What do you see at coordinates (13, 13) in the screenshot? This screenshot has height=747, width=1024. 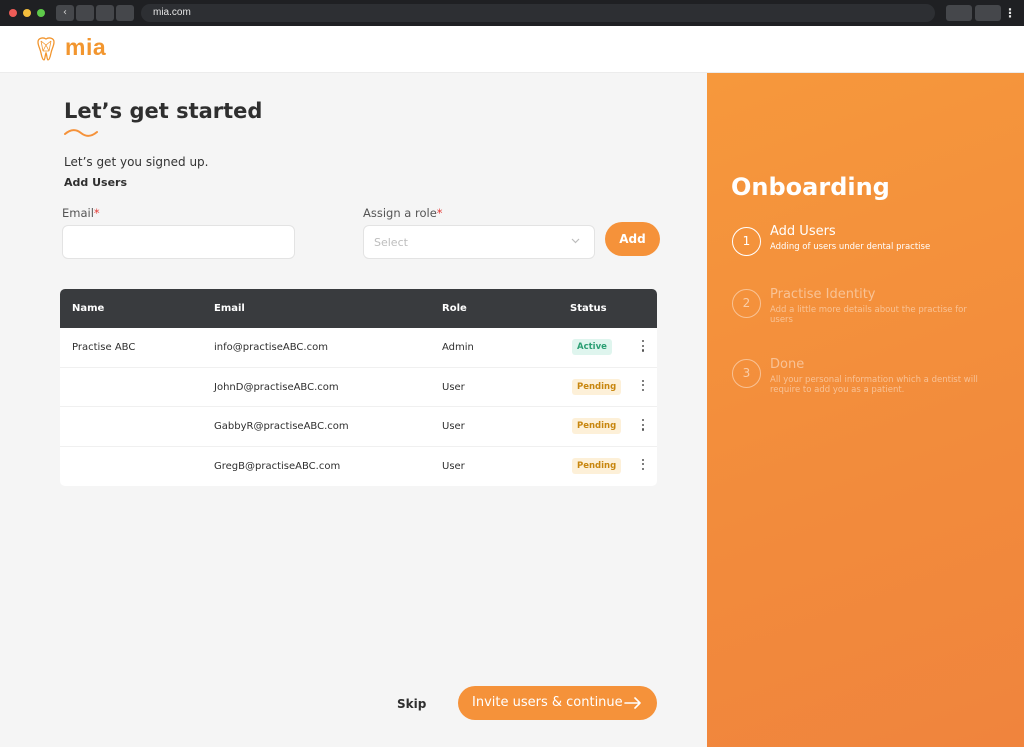 I see `close-window-button` at bounding box center [13, 13].